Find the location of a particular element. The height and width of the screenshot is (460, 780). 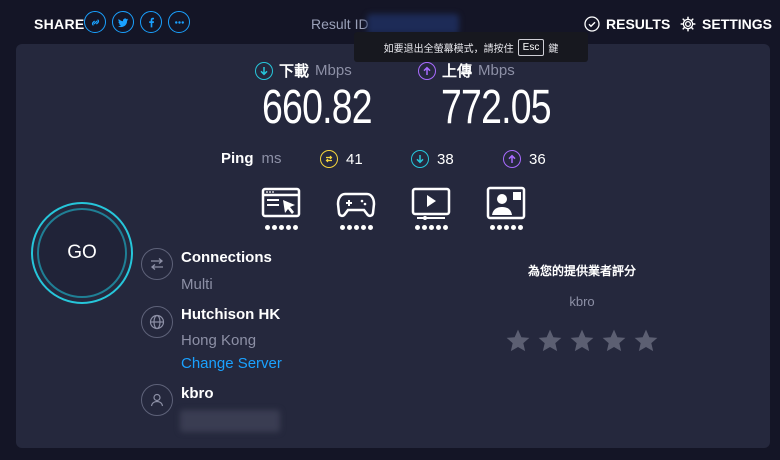

ping-upload: 36 is located at coordinates (524, 159).